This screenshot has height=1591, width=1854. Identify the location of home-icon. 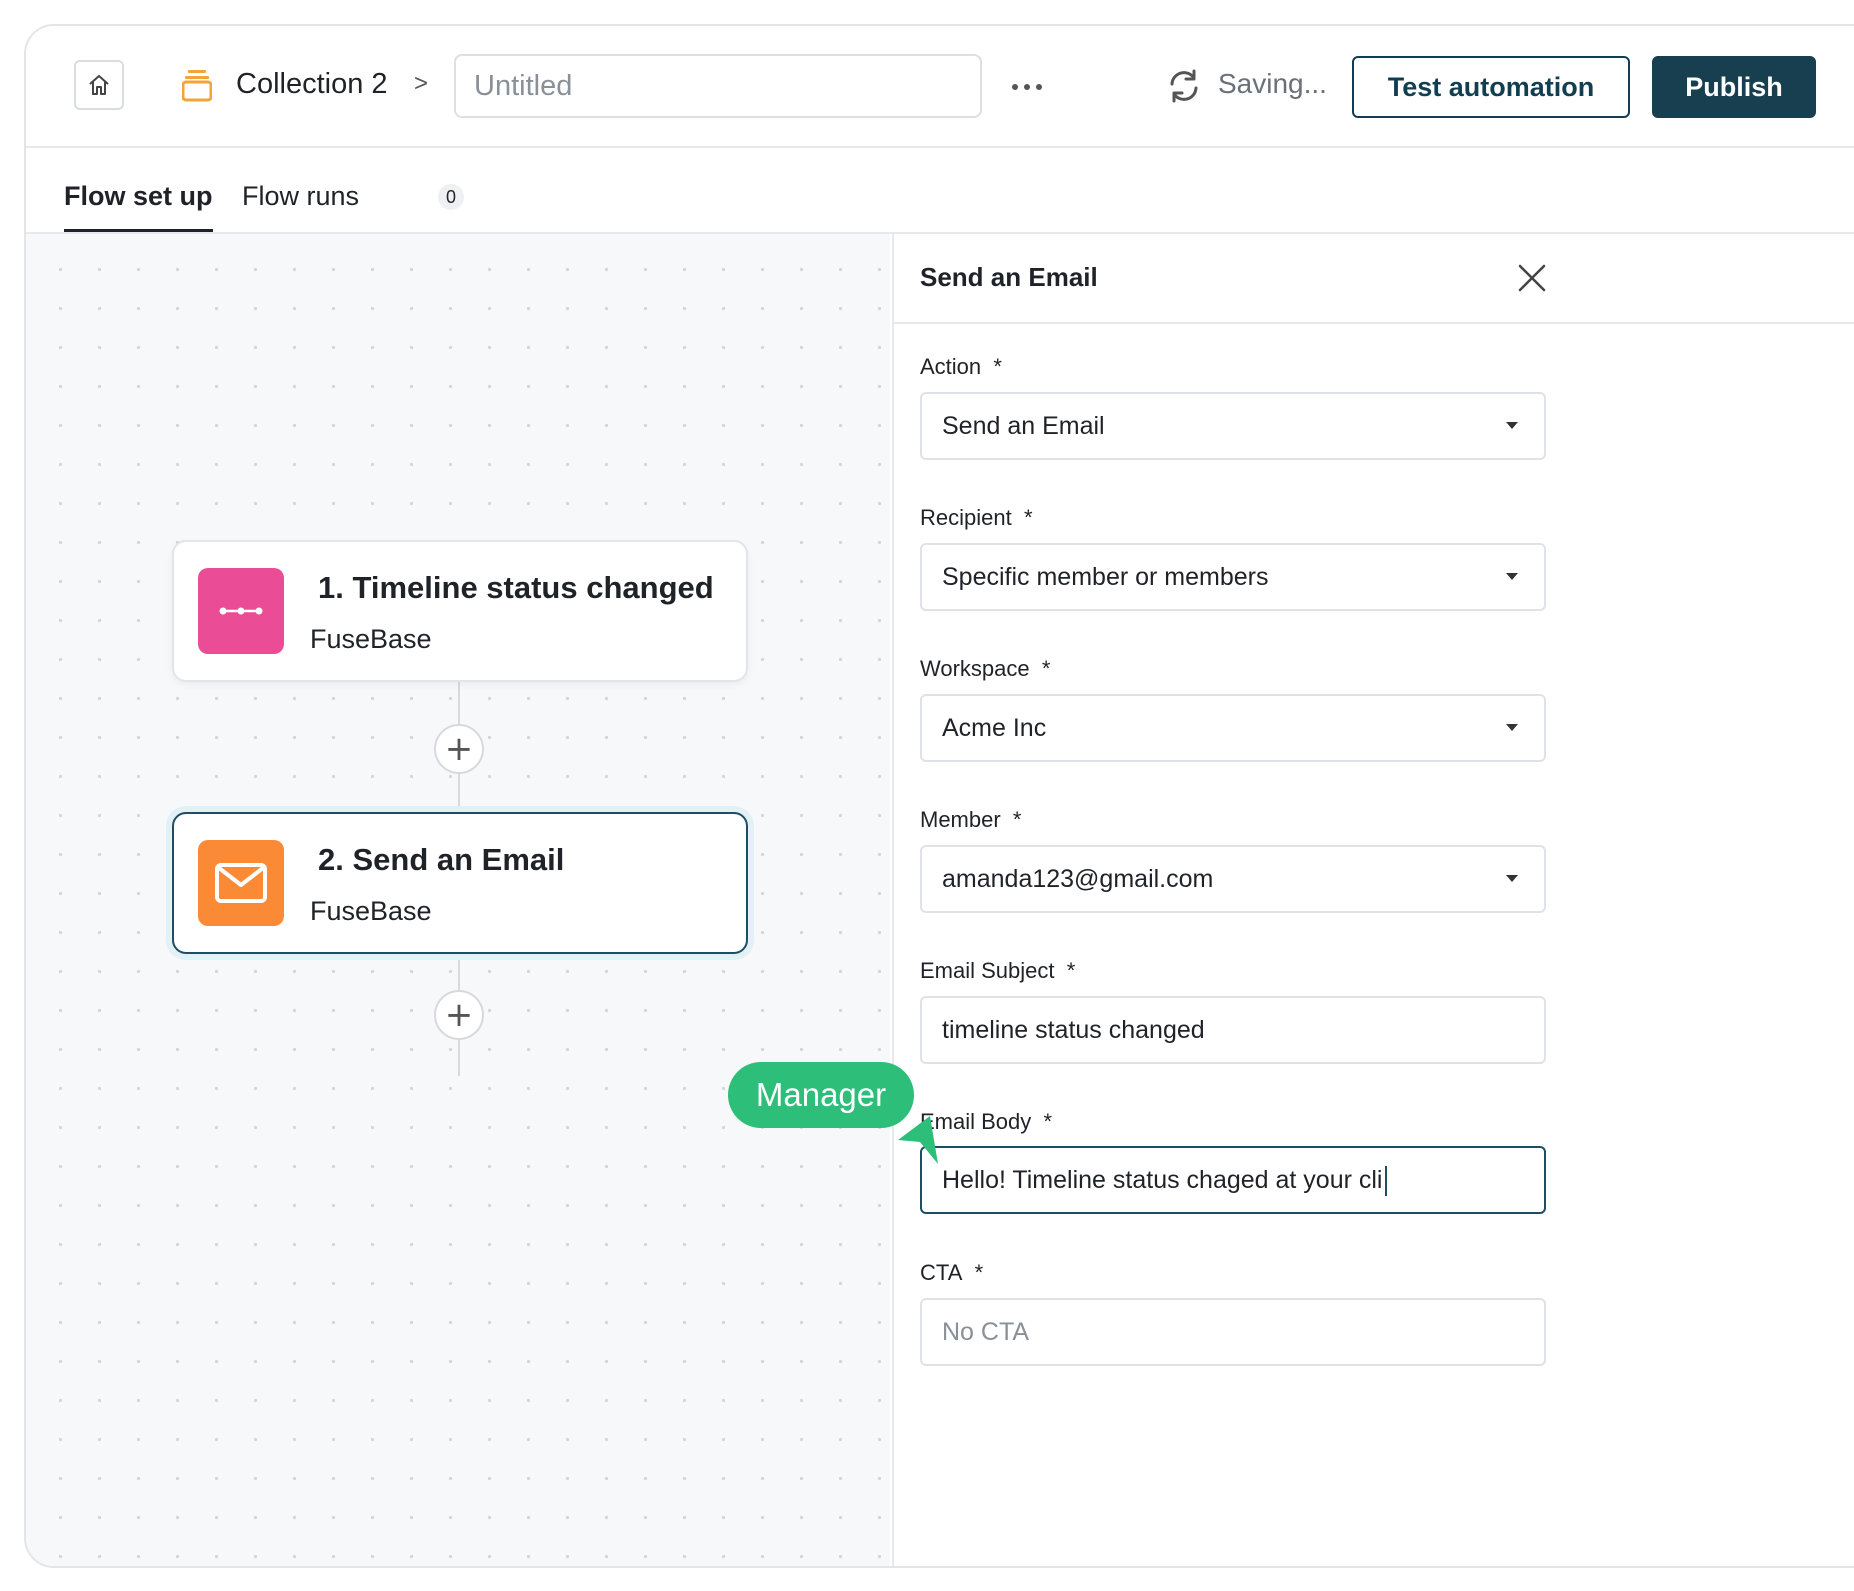
(99, 85).